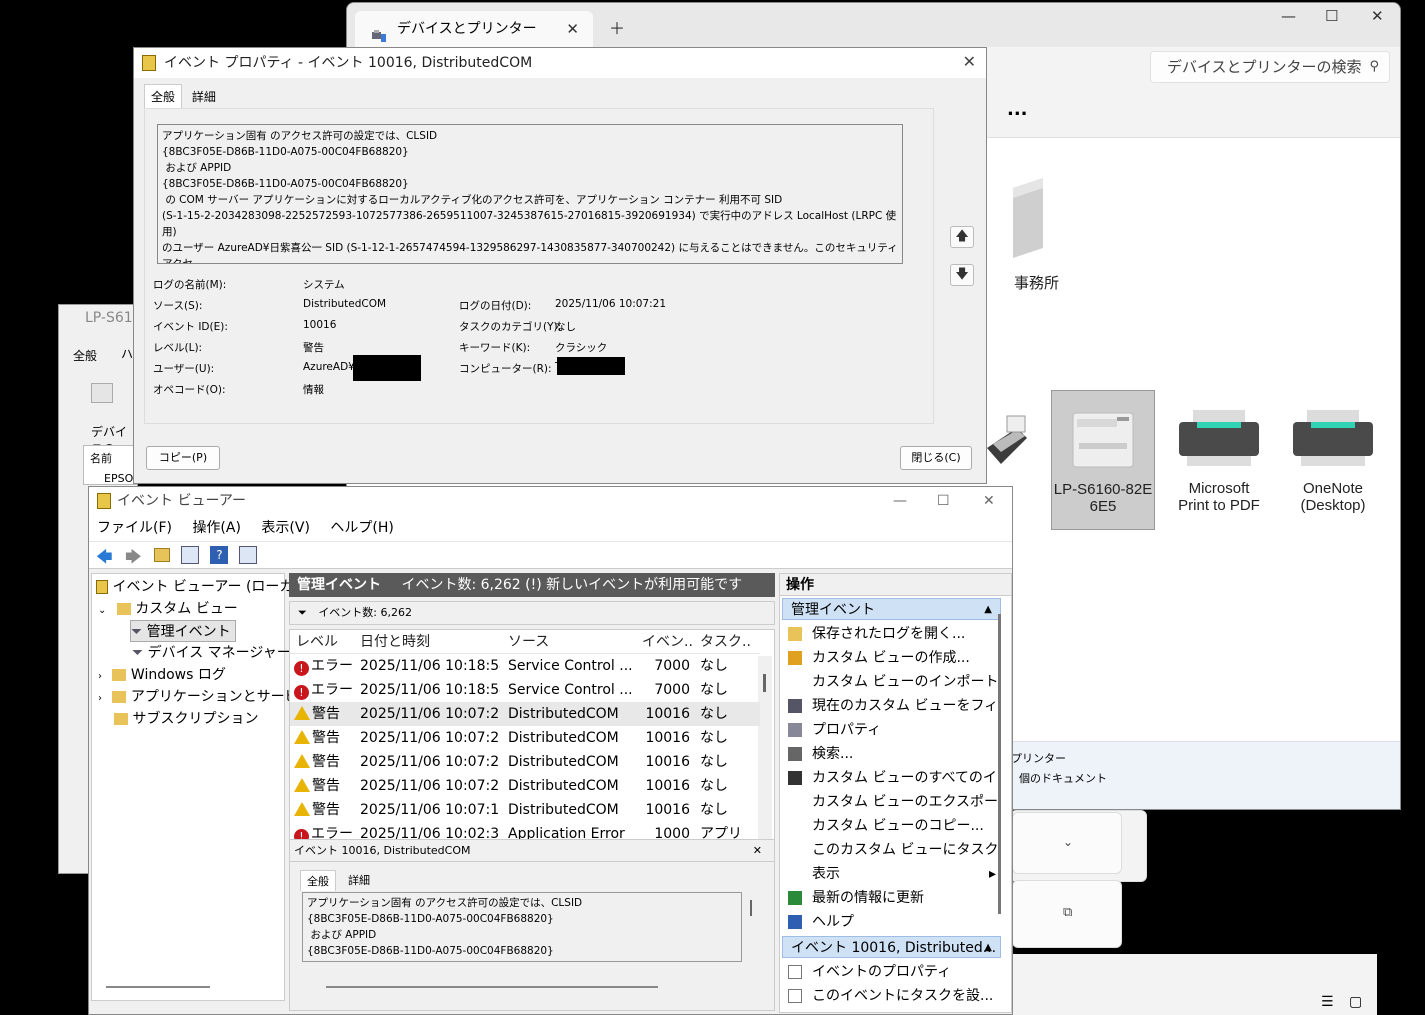 The width and height of the screenshot is (1425, 1015). I want to click on close-button: 閉じる(C), so click(936, 458).